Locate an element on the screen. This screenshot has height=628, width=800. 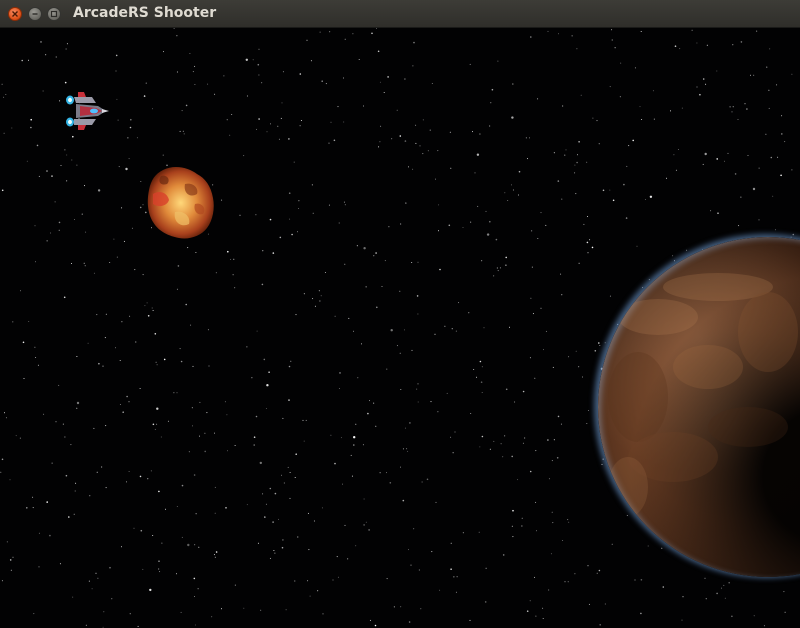
minimize-window-button is located at coordinates (35, 14).